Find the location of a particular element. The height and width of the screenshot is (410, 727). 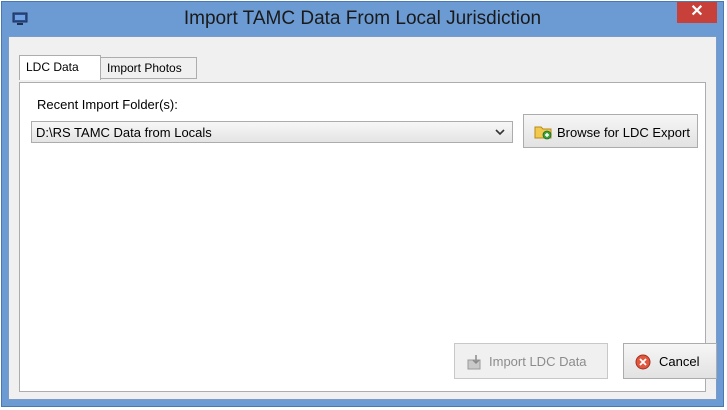

tab-ldc-data: LDC Data is located at coordinates (60, 67).